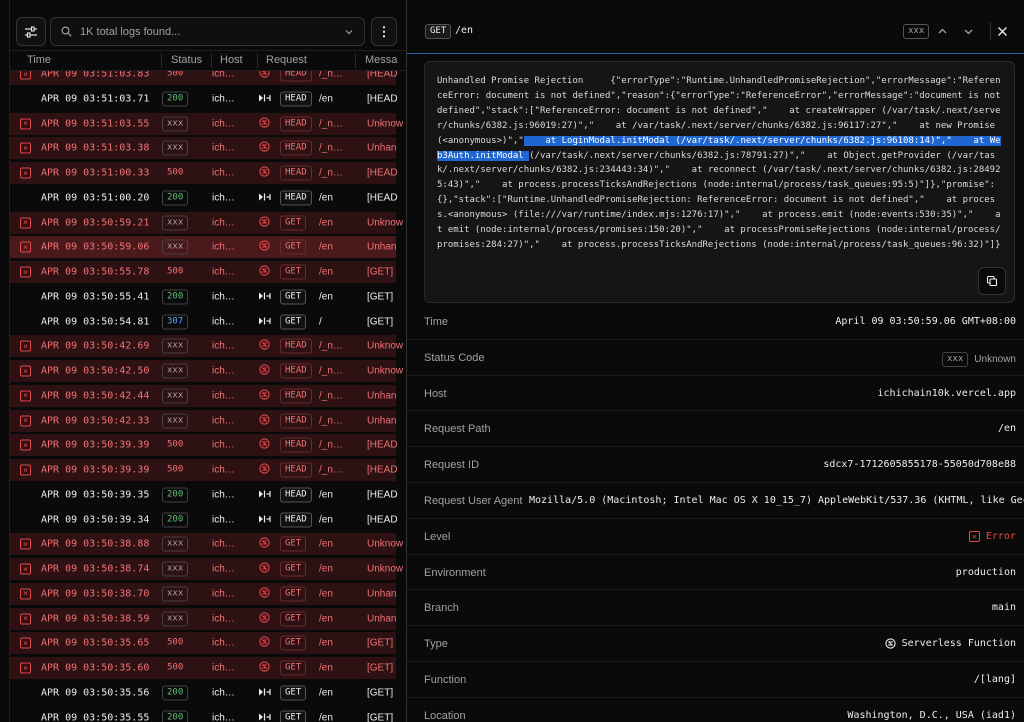  I want to click on copy-button, so click(992, 281).